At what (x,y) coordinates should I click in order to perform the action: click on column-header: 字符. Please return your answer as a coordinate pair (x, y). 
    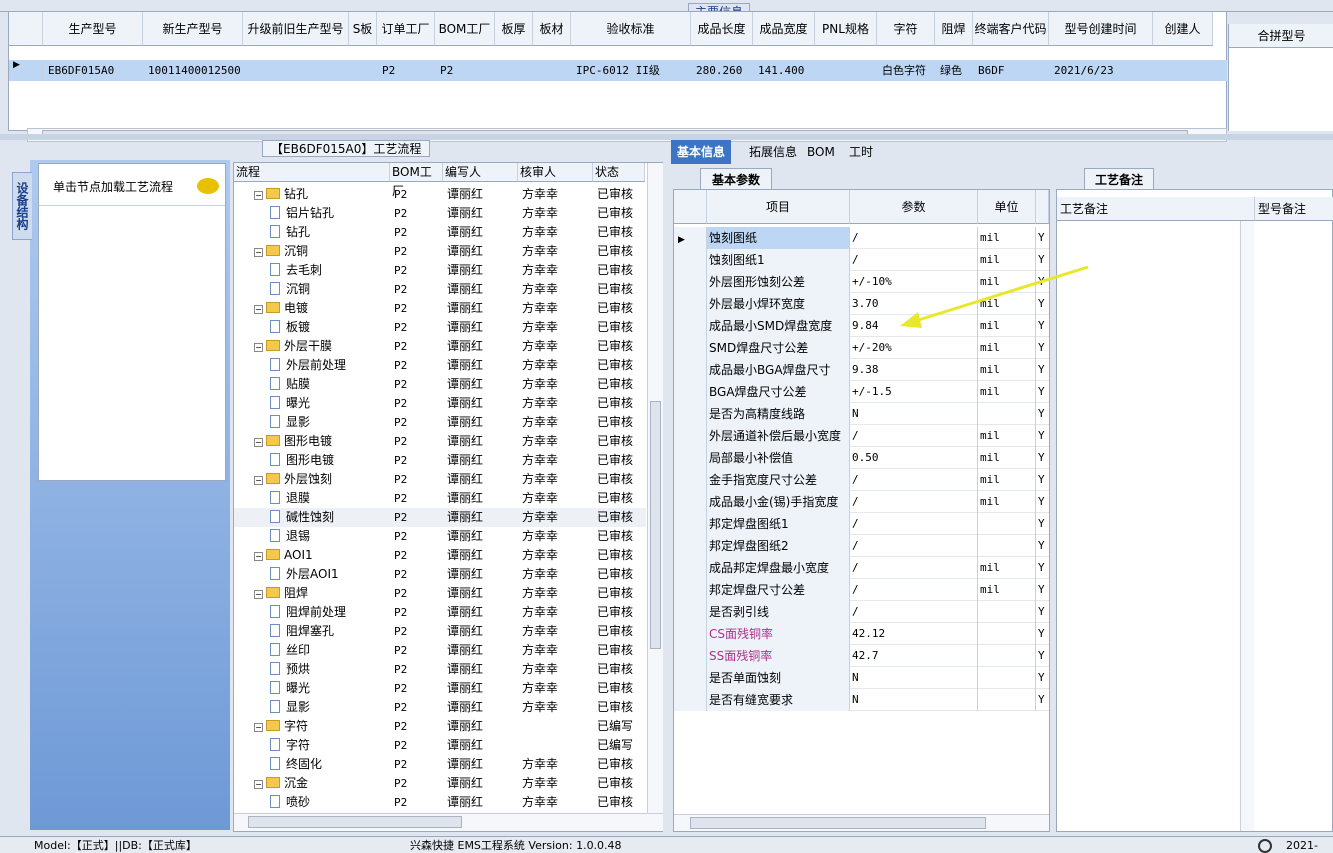
    Looking at the image, I should click on (906, 29).